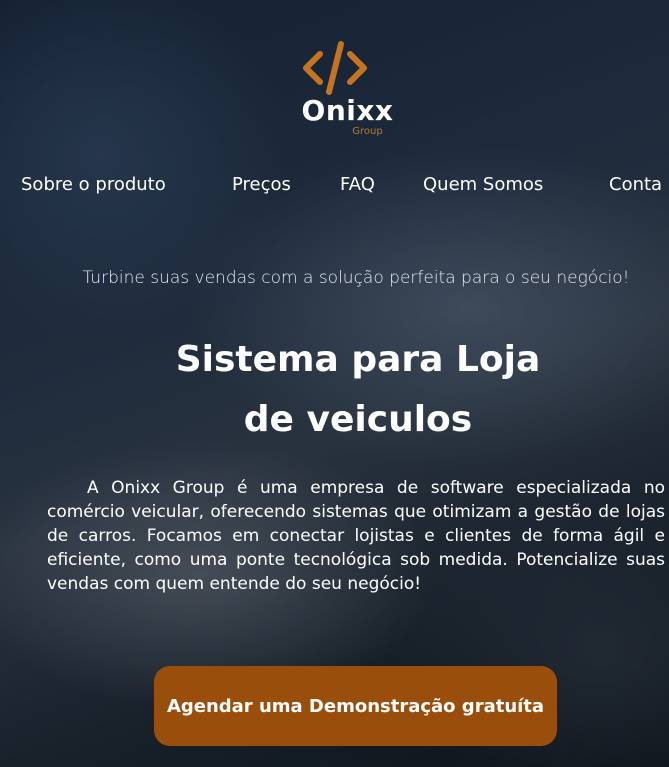 This screenshot has width=669, height=767. I want to click on nav-item-quem-somos: Quem Somos, so click(483, 185).